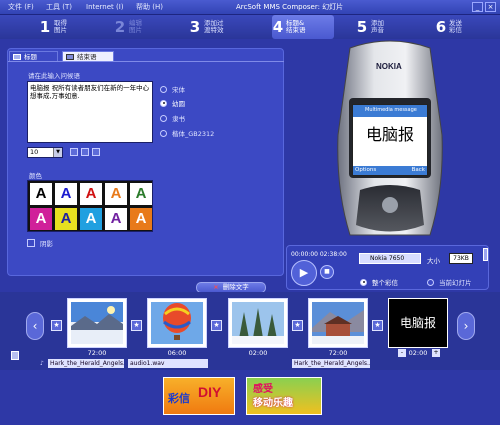 Image resolution: width=500 pixels, height=425 pixels. Describe the element at coordinates (85, 152) in the screenshot. I see `italic-style-button` at that location.